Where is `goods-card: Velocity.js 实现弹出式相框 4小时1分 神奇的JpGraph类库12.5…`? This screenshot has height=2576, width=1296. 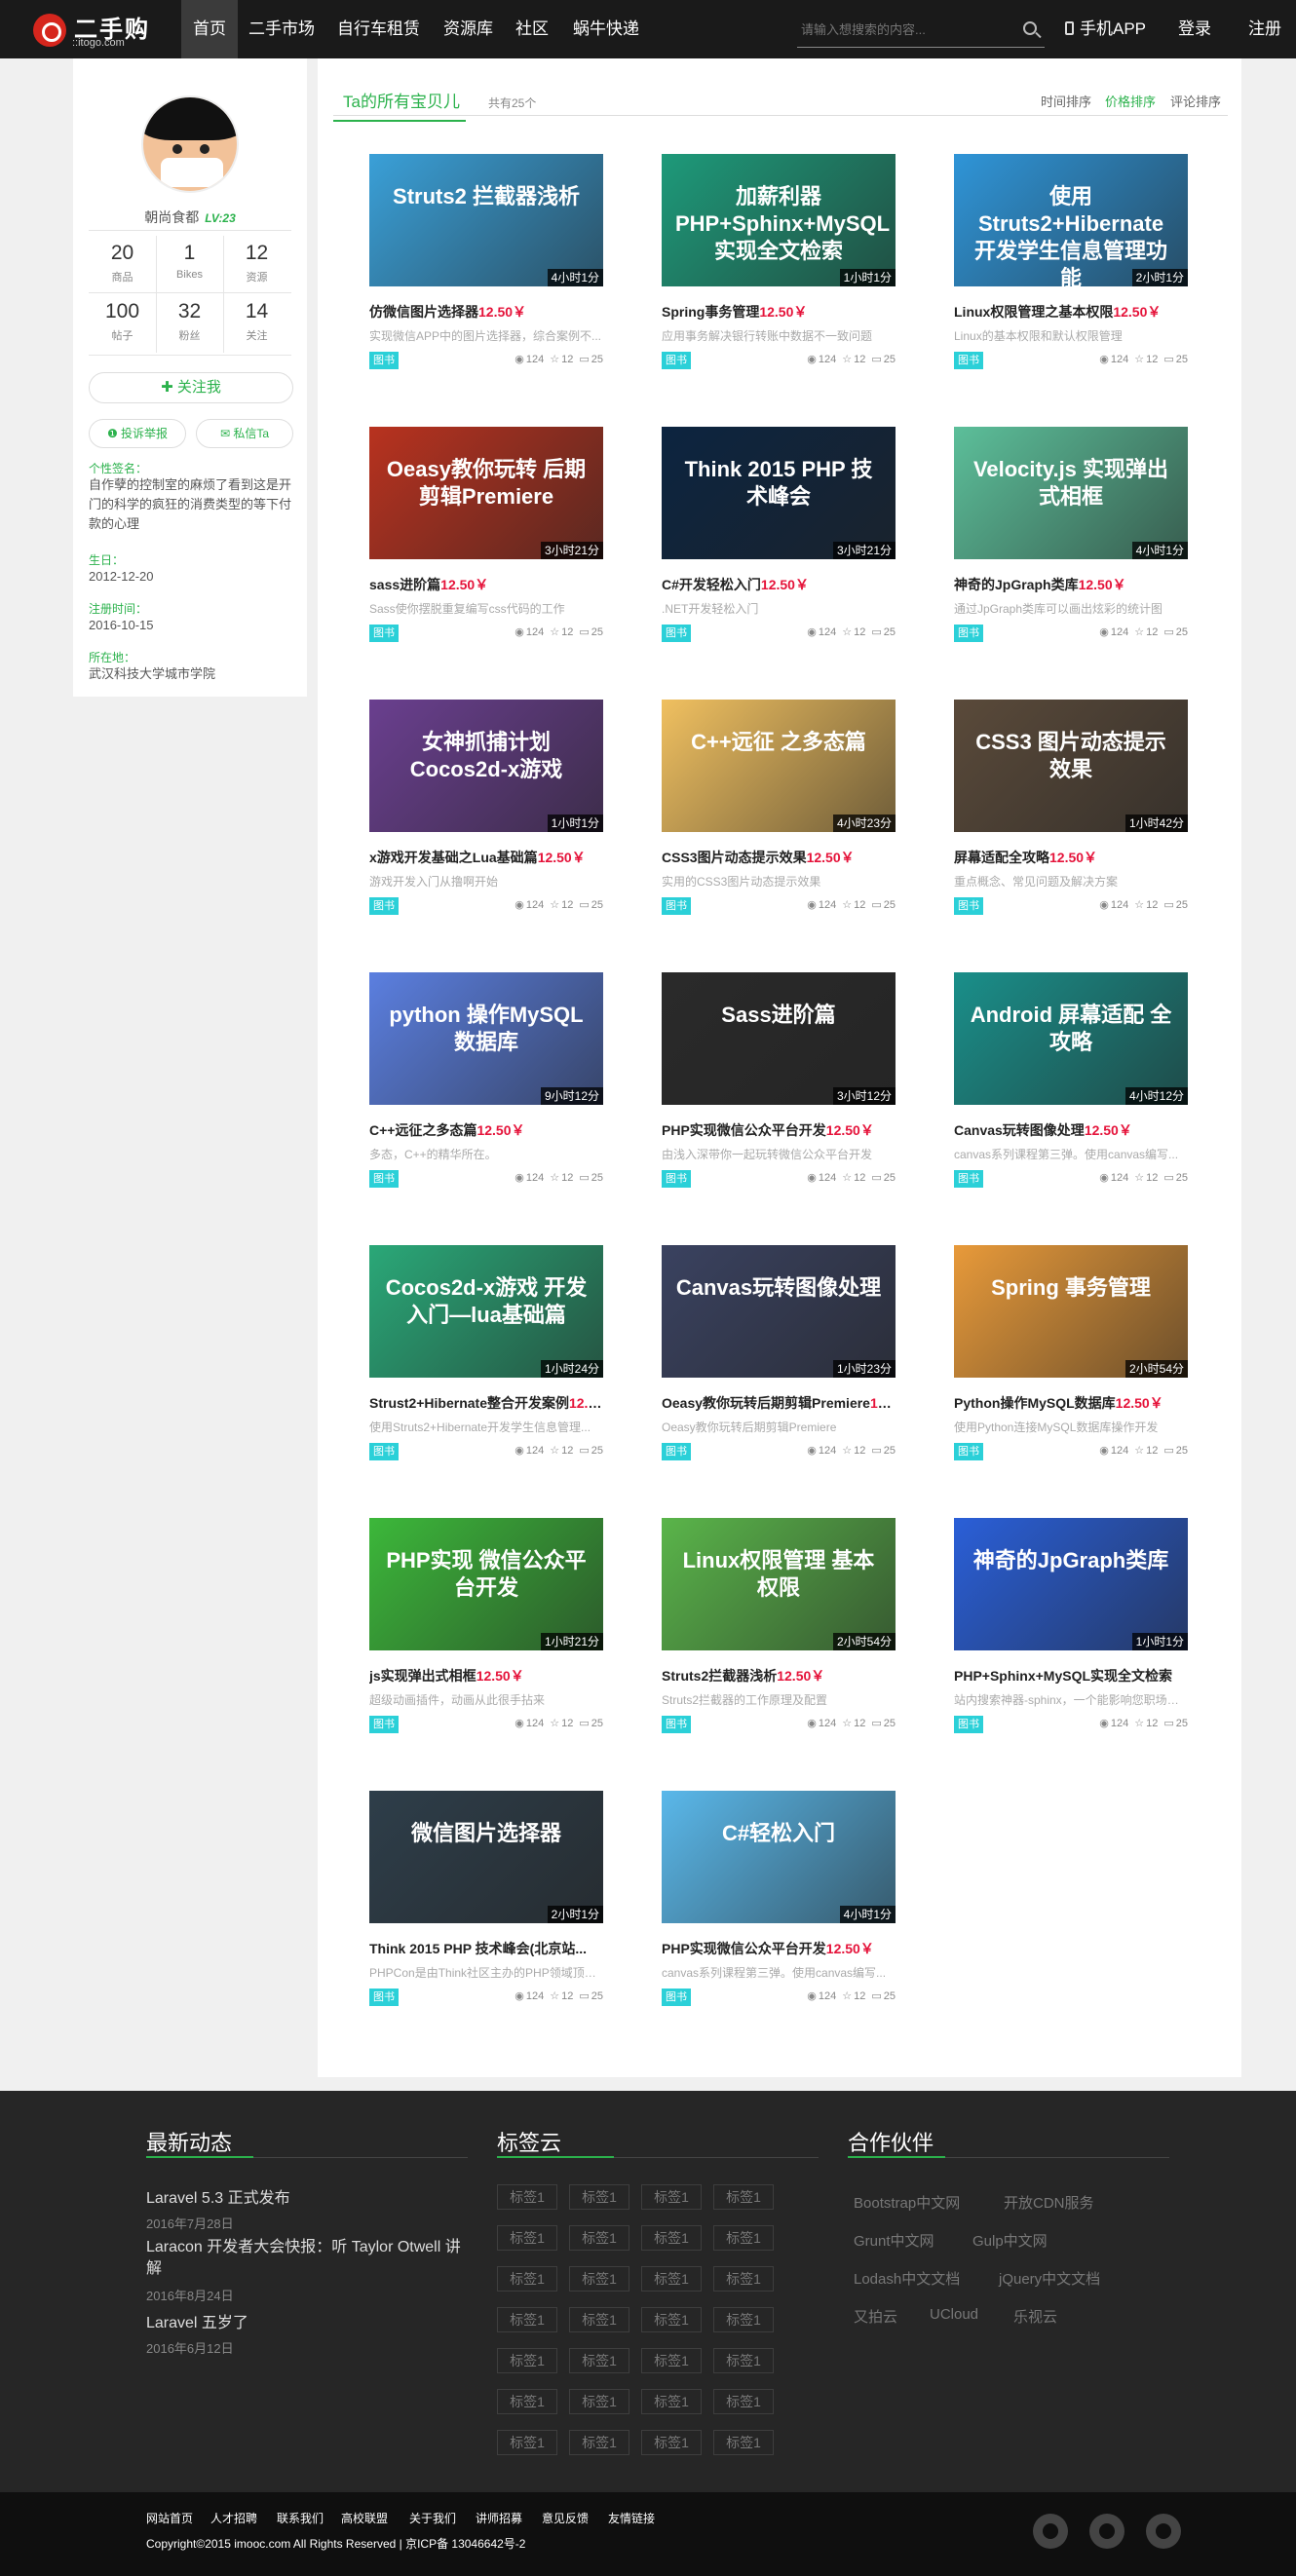 goods-card: Velocity.js 实现弹出式相框 4小时1分 神奇的JpGraph类库12.5… is located at coordinates (1071, 544).